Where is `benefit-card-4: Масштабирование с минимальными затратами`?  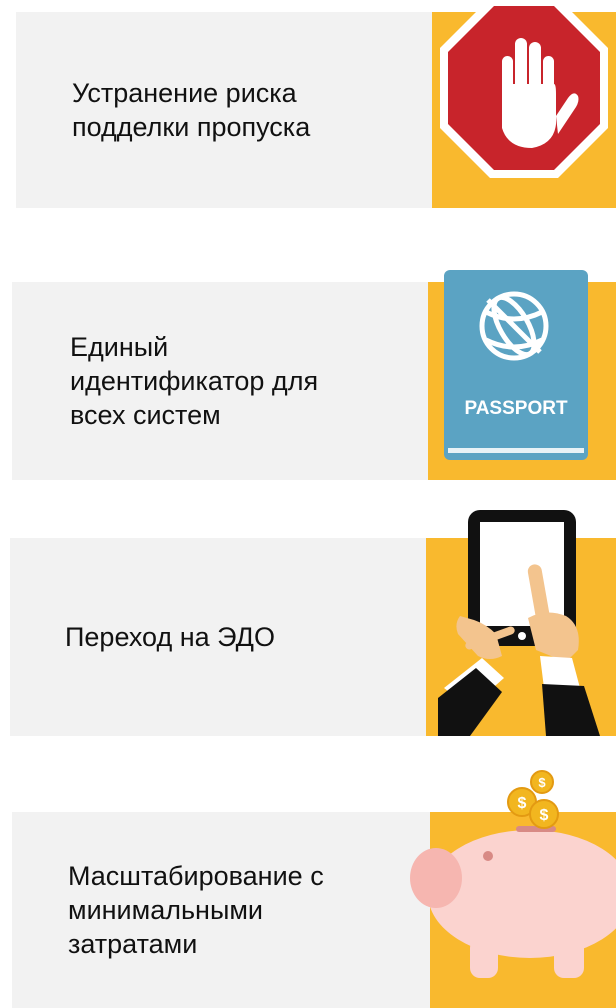
benefit-card-4: Масштабирование с минимальными затратами is located at coordinates (221, 910).